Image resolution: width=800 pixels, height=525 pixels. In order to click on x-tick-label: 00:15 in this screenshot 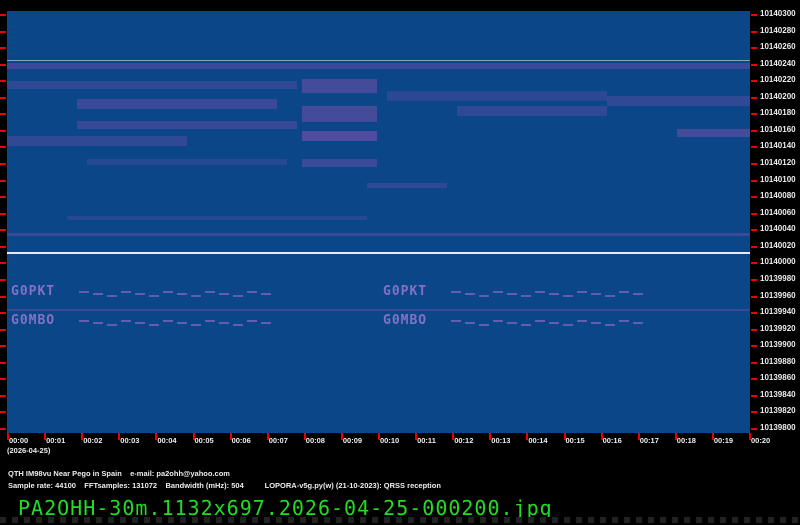, I will do `click(575, 440)`.